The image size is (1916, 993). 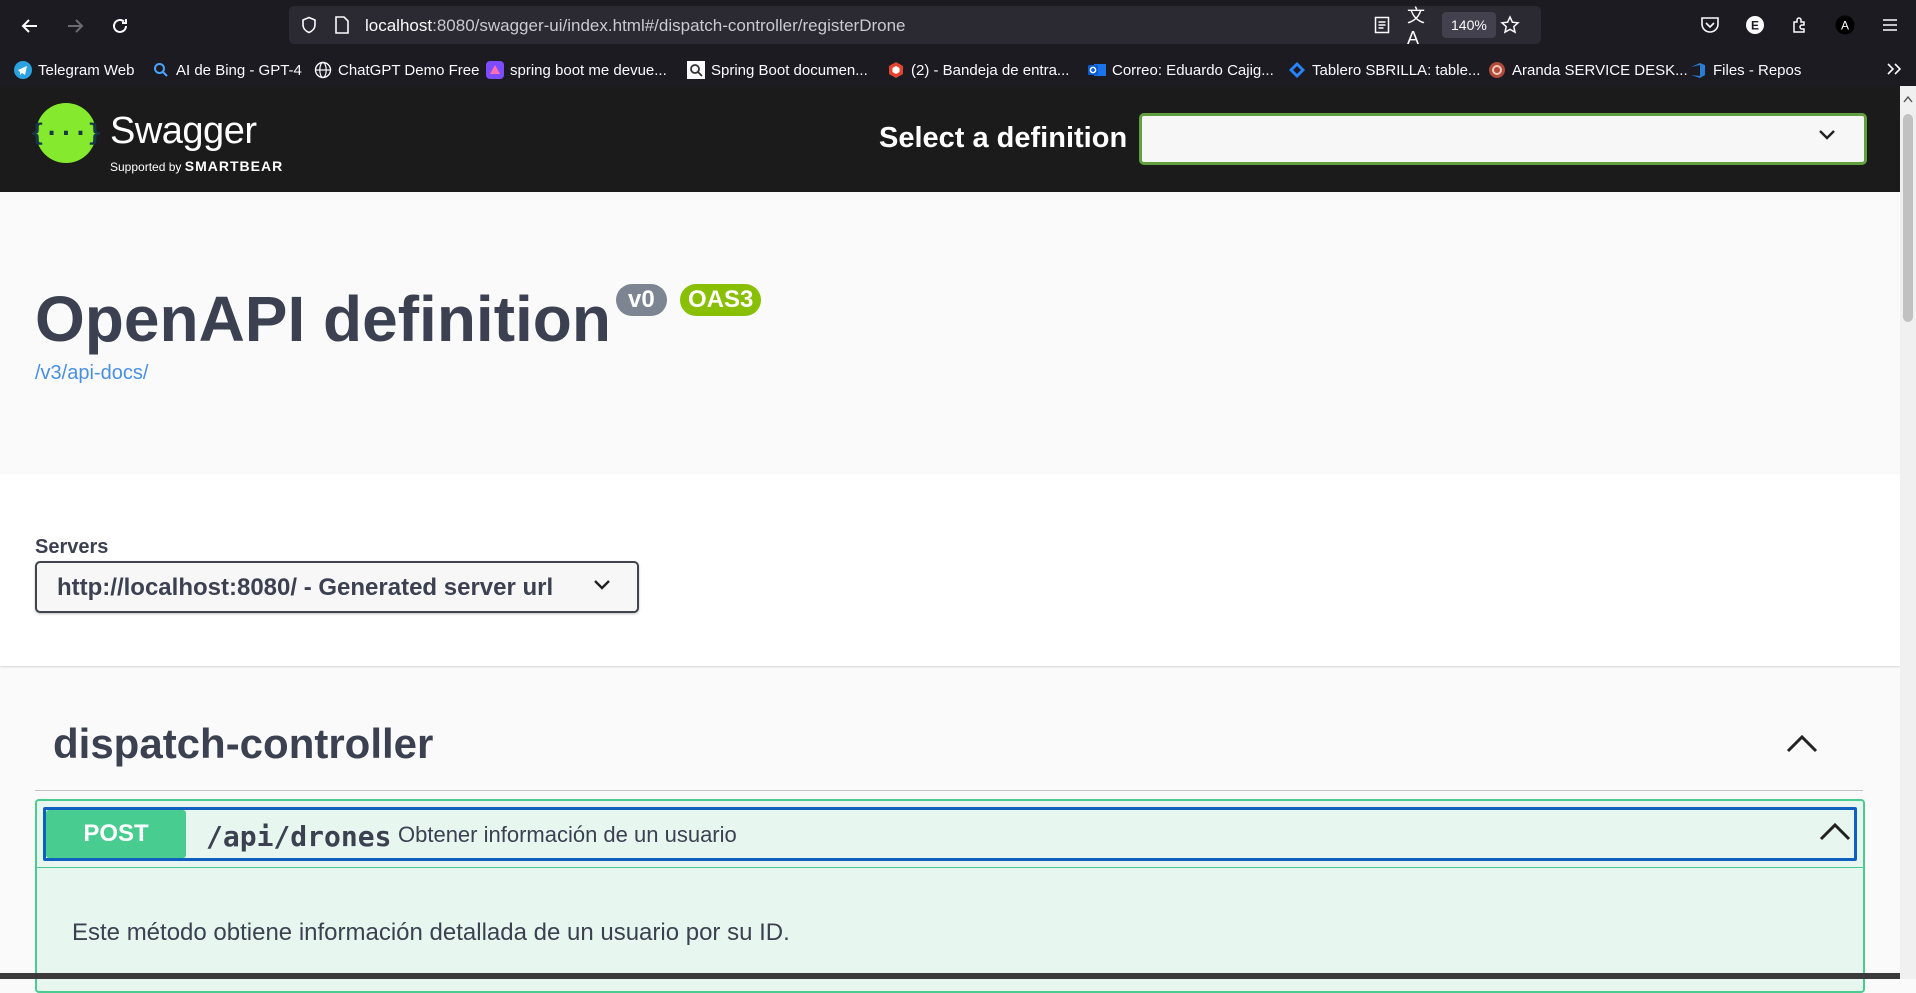 What do you see at coordinates (1418, 27) in the screenshot?
I see `translate-icon: 文A` at bounding box center [1418, 27].